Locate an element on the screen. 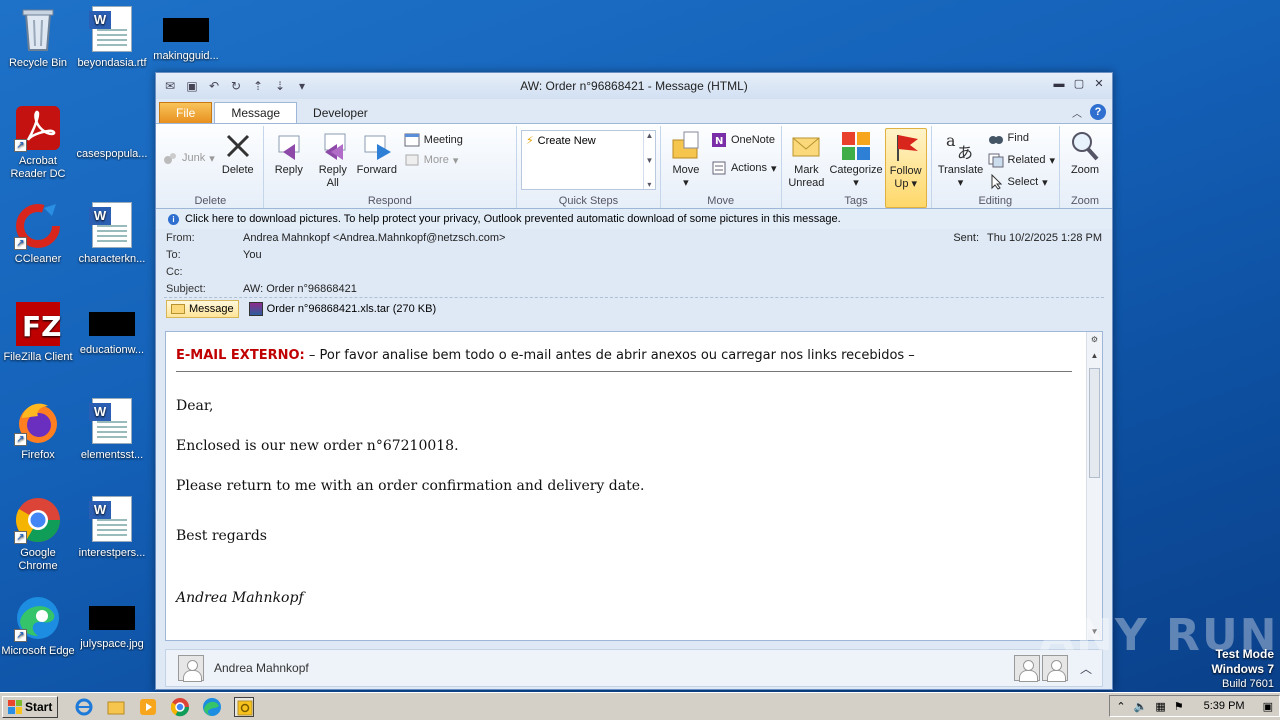  scroll-settings-icon: ⚙ is located at coordinates (1094, 340).